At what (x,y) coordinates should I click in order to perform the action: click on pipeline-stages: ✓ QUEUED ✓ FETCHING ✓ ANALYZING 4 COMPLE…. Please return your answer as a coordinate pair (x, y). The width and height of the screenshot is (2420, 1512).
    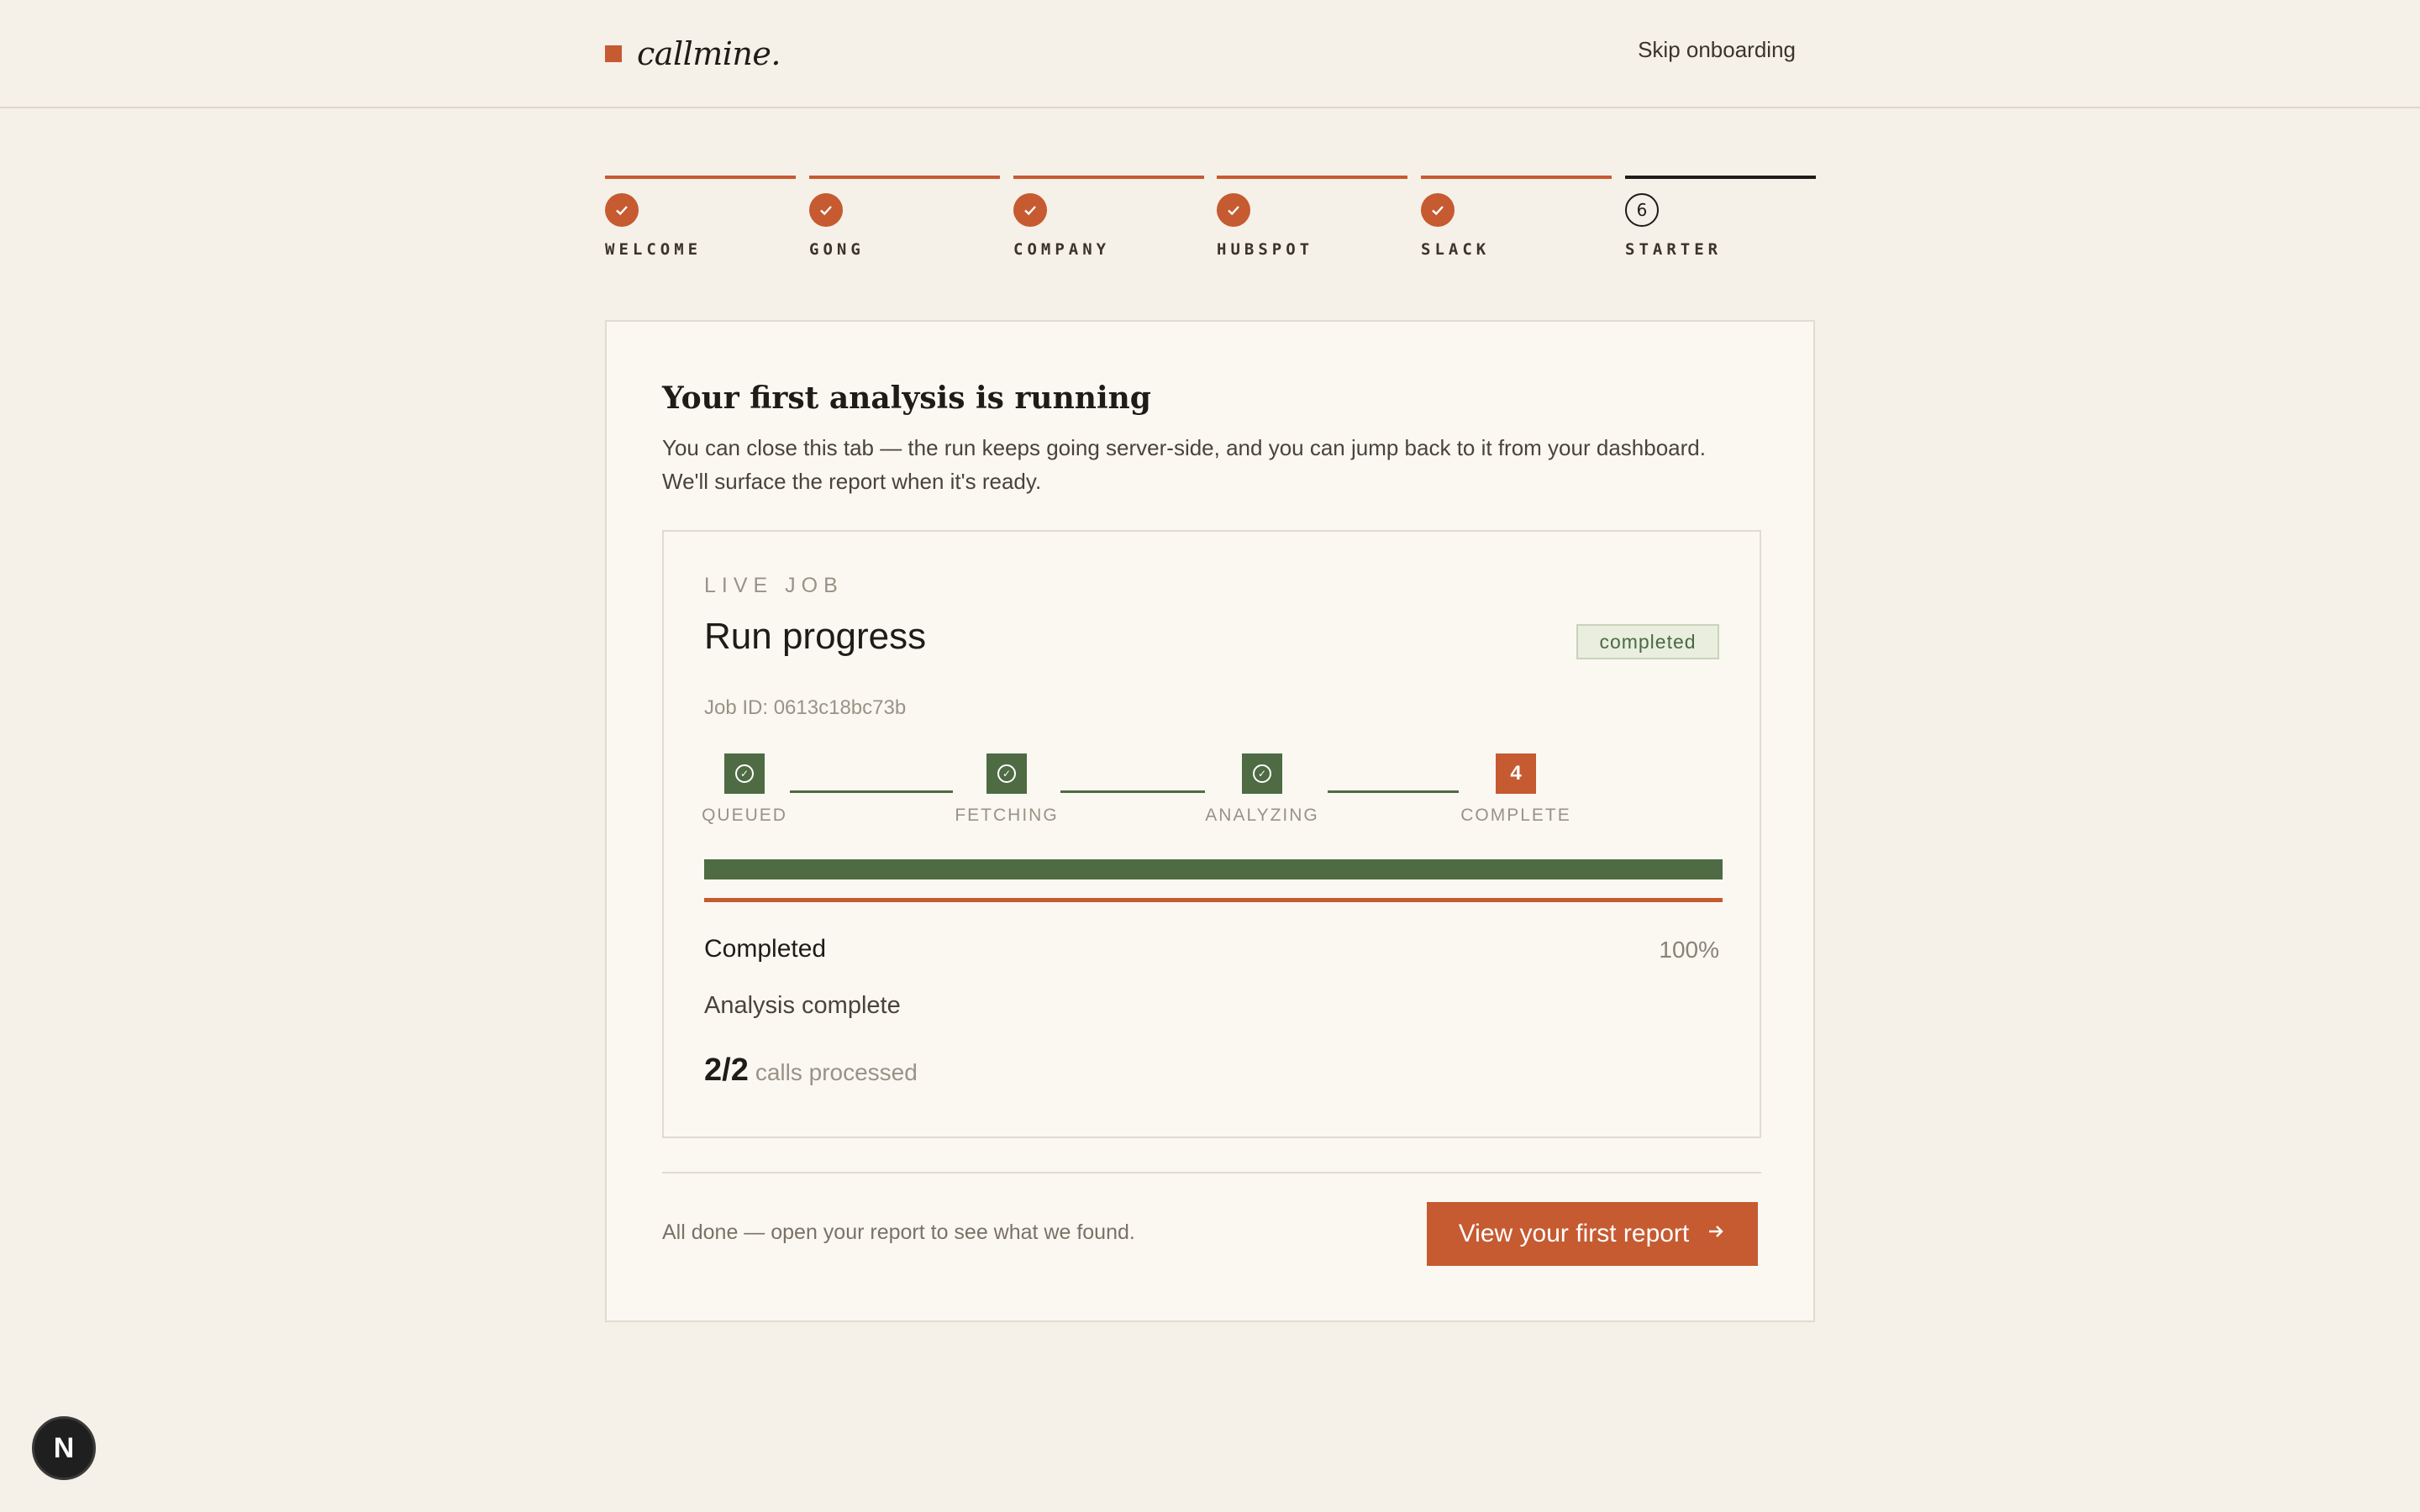
    Looking at the image, I should click on (1212, 791).